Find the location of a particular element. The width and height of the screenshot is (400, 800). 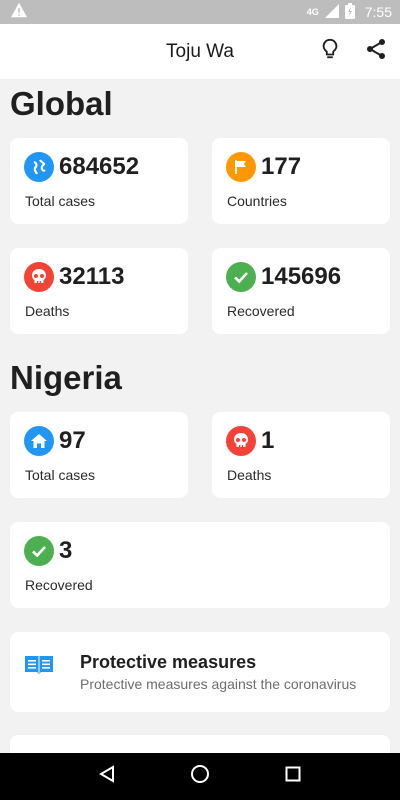

share-button is located at coordinates (376, 51).